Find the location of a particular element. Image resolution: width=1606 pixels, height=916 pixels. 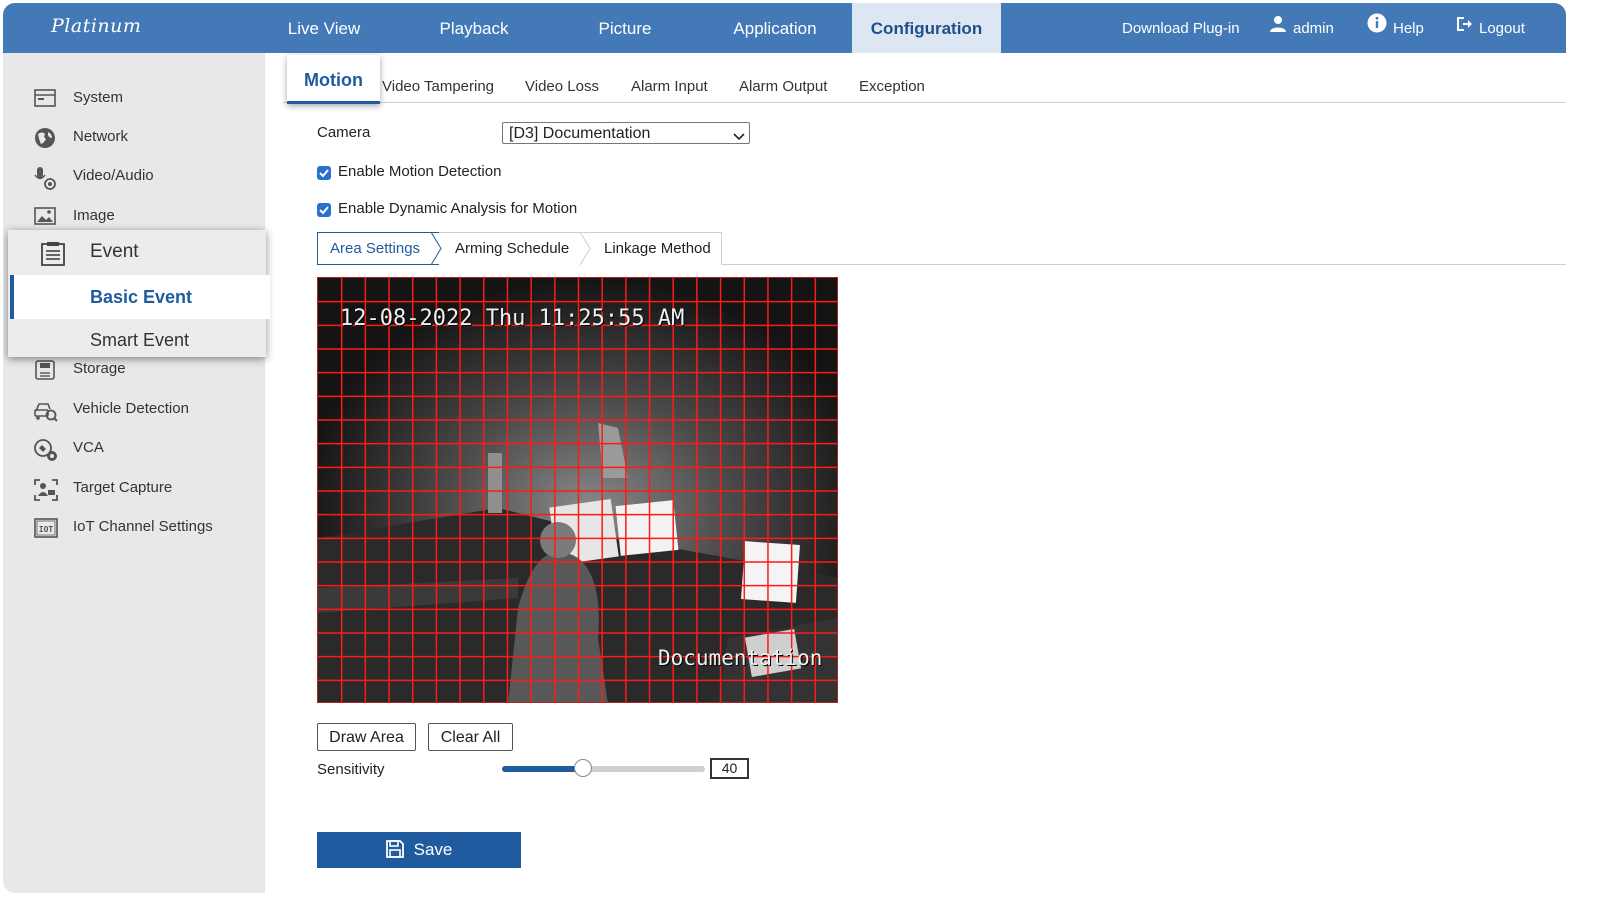

enable-dynamic-checkbox is located at coordinates (324, 210).